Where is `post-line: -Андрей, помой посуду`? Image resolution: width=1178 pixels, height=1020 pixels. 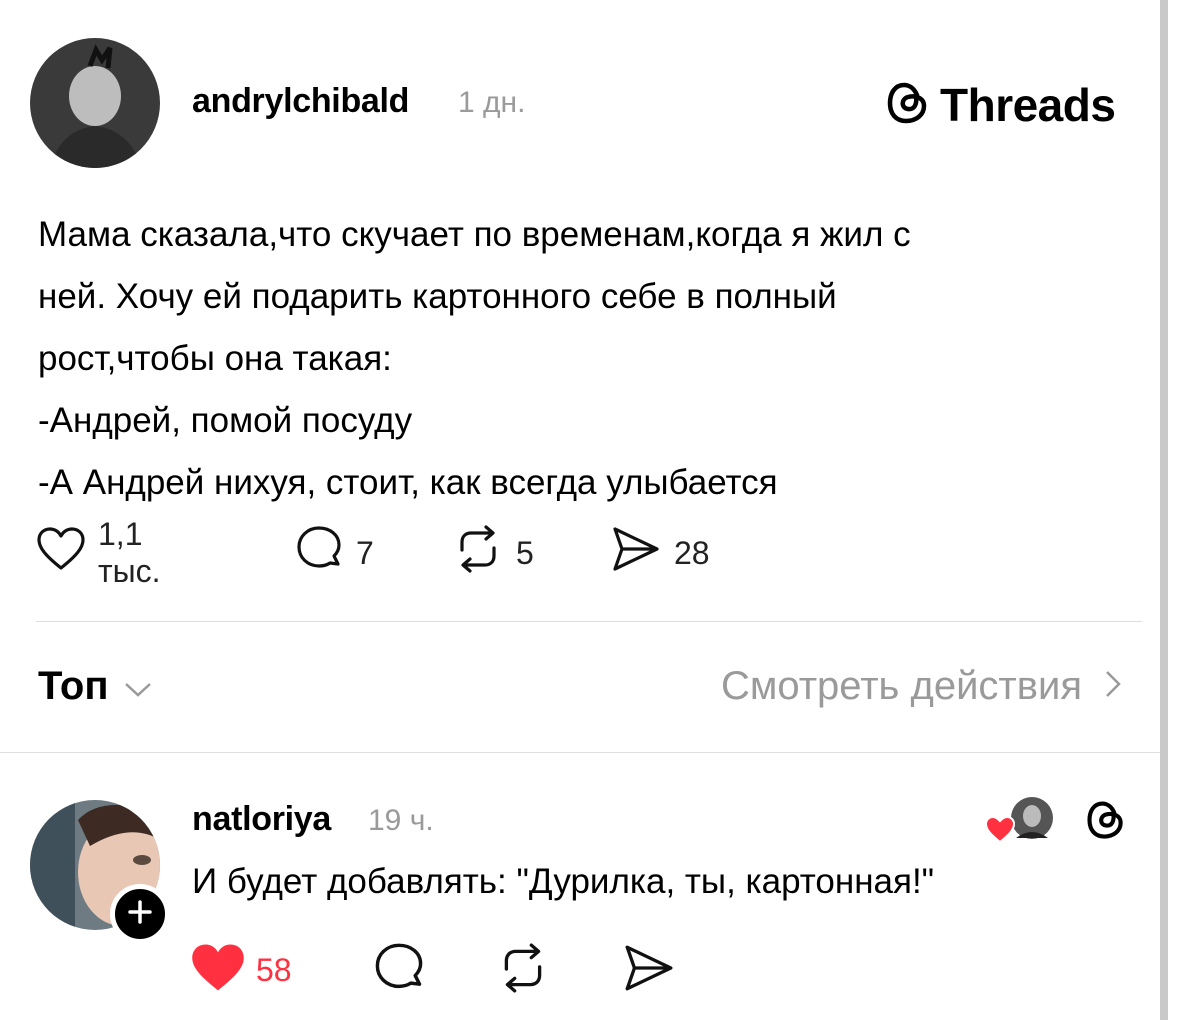 post-line: -Андрей, помой посуду is located at coordinates (225, 420).